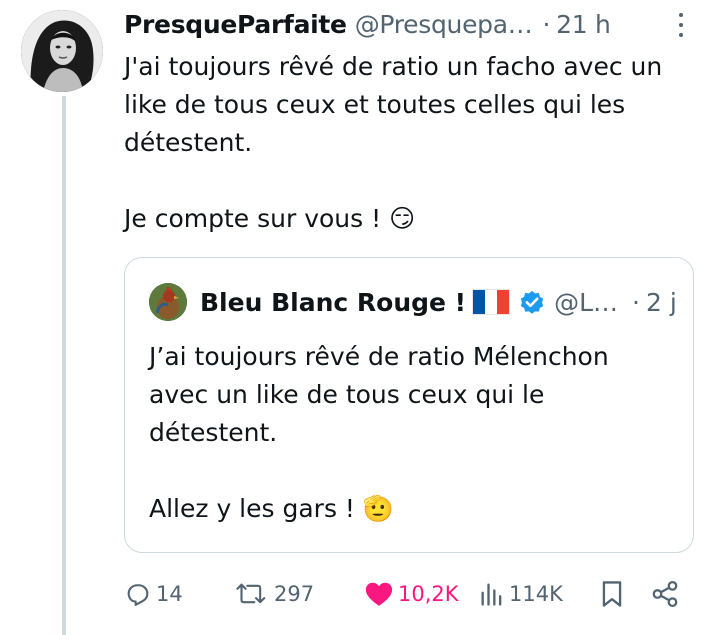  I want to click on quoted-tweet-timestamp: 2 j, so click(661, 302).